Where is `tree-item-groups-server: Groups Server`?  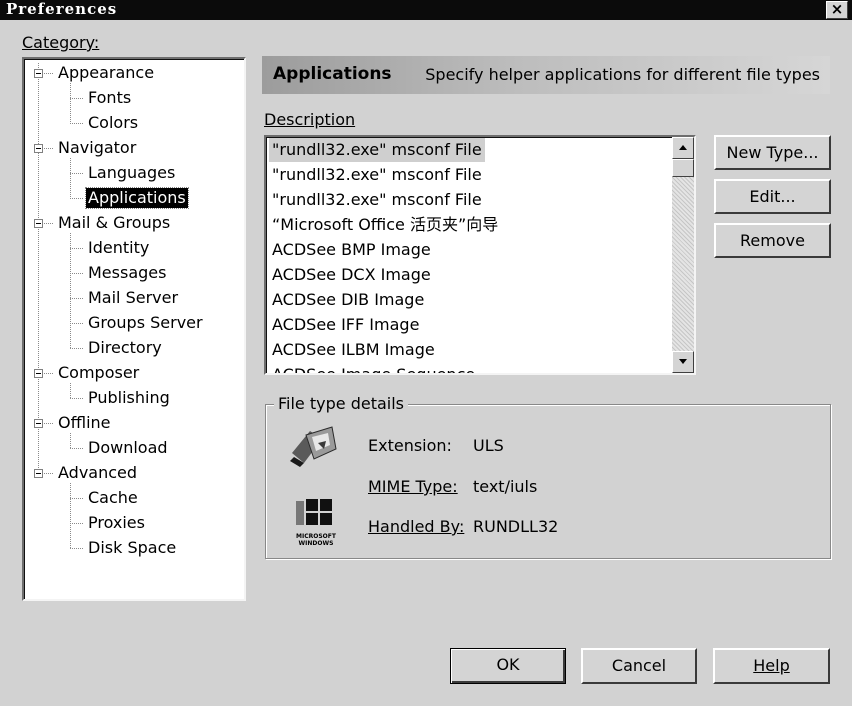 tree-item-groups-server: Groups Server is located at coordinates (145, 323).